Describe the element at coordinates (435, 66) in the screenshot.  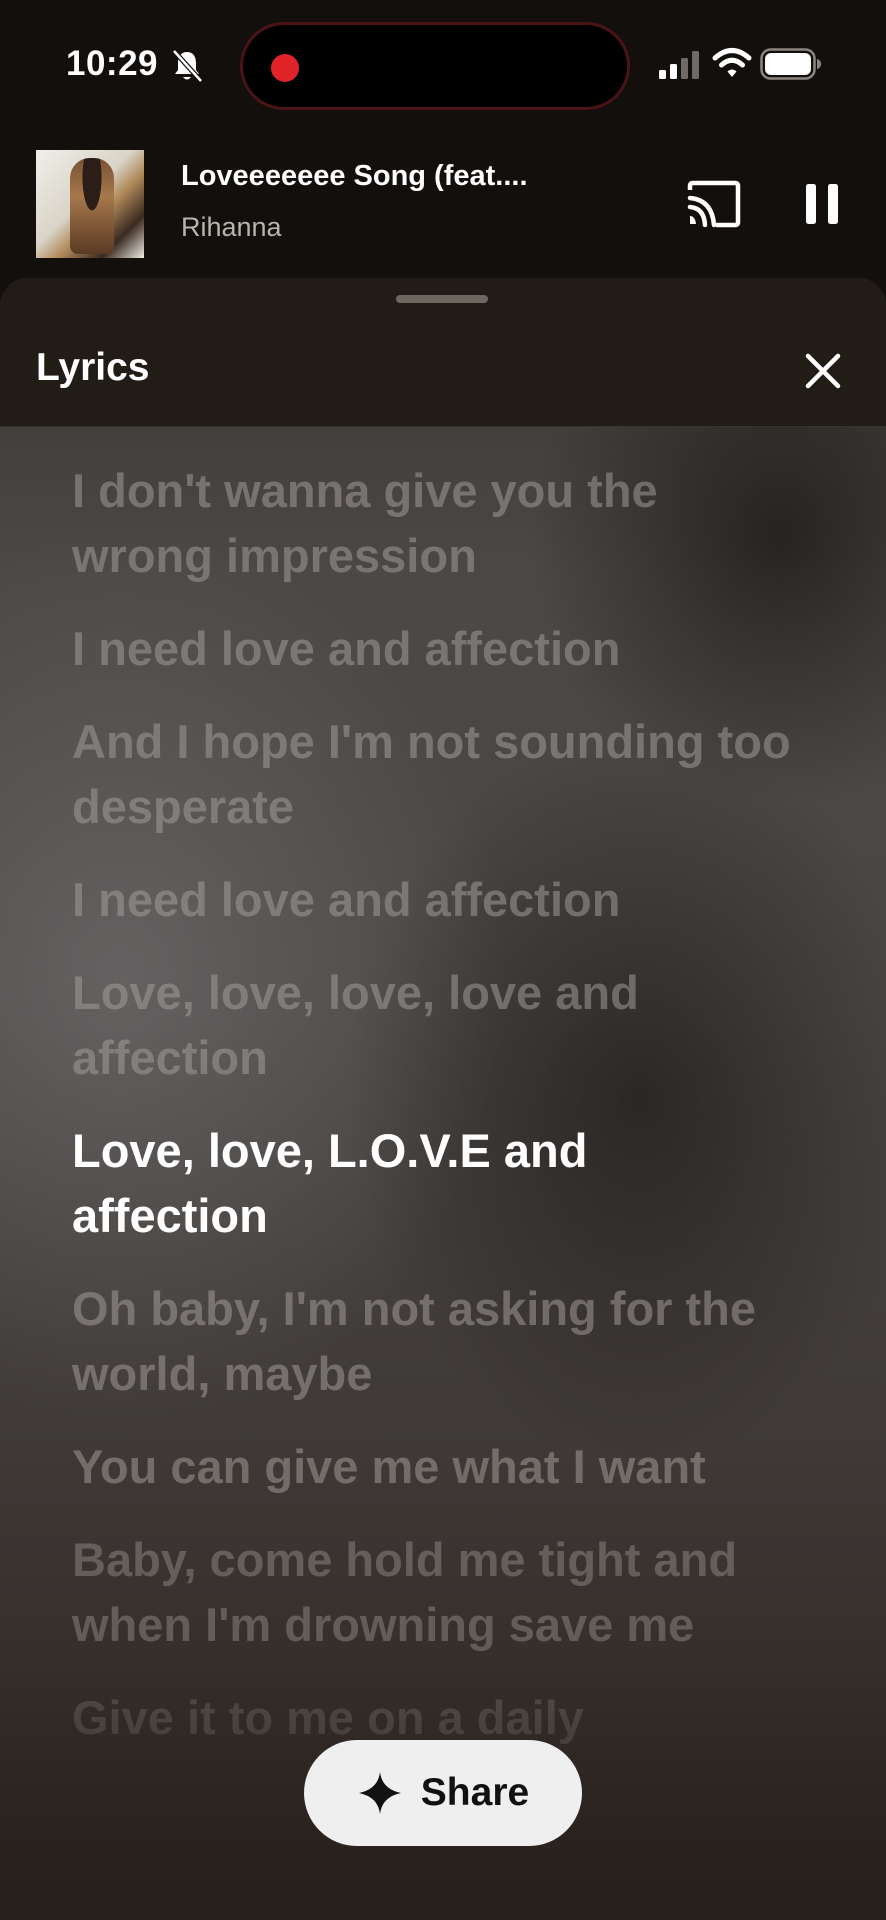
I see `dynamic-island` at that location.